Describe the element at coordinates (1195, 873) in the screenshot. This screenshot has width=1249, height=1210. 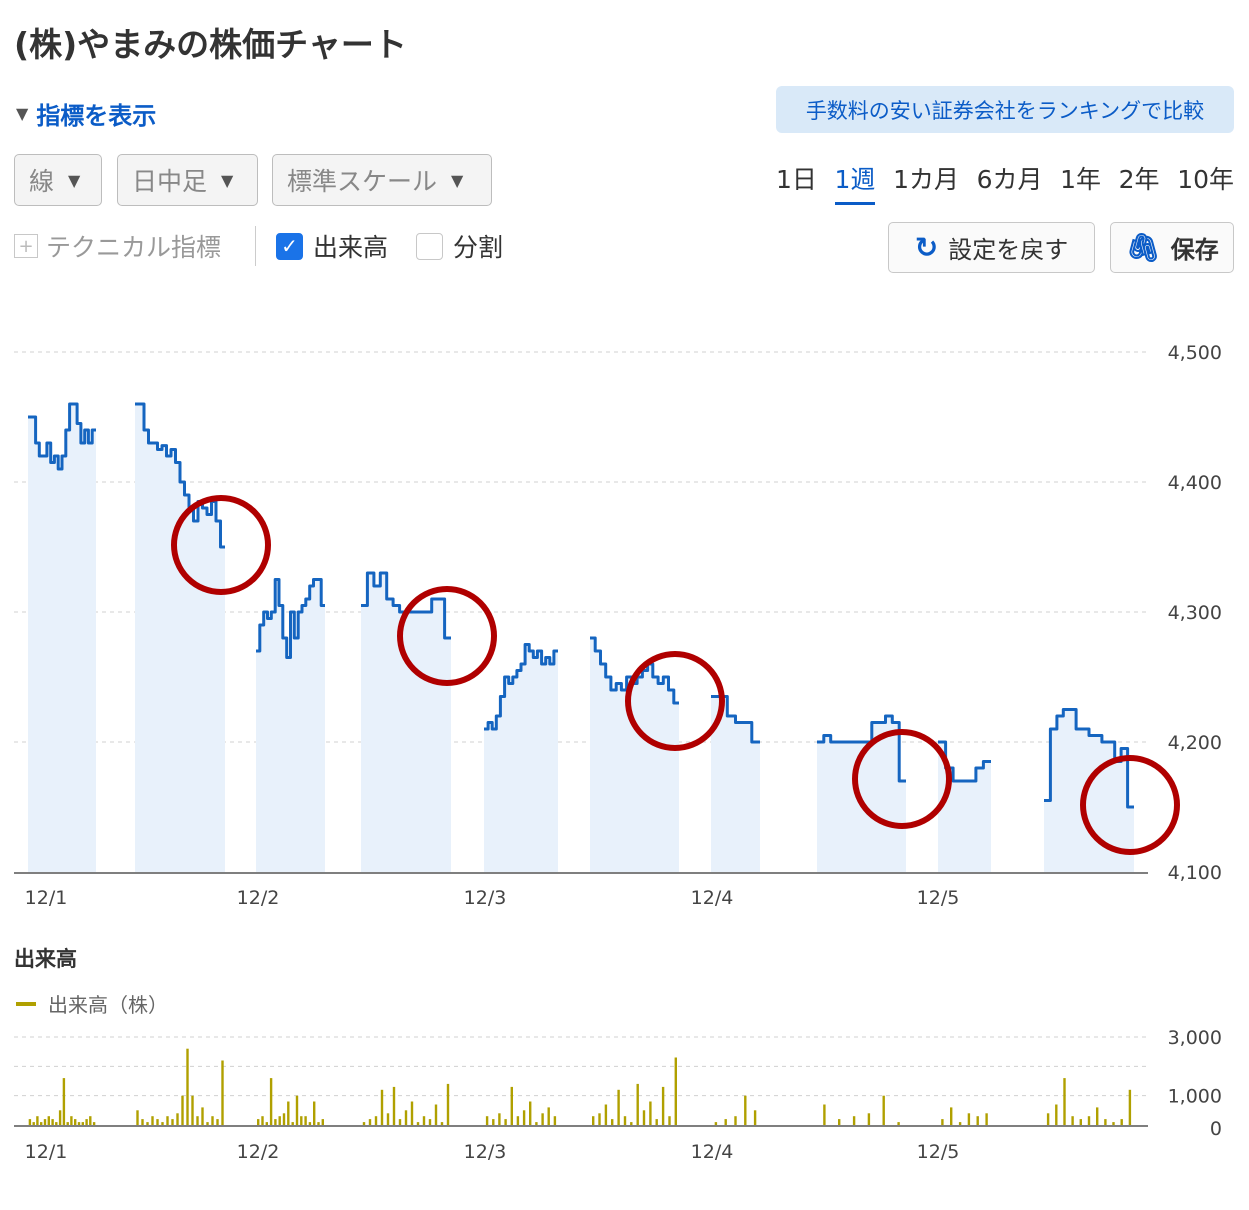
I see `price-y-tick: 4,100` at that location.